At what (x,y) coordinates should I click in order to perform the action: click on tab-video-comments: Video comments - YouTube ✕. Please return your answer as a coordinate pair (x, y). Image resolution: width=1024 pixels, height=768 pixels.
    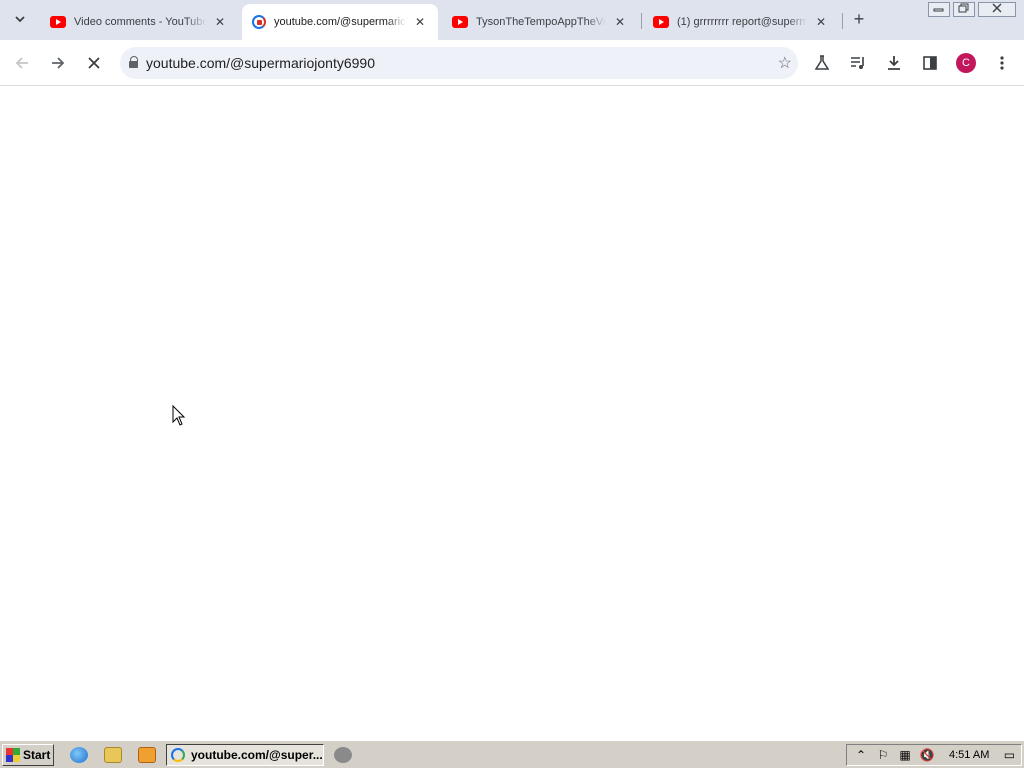
    Looking at the image, I should click on (139, 22).